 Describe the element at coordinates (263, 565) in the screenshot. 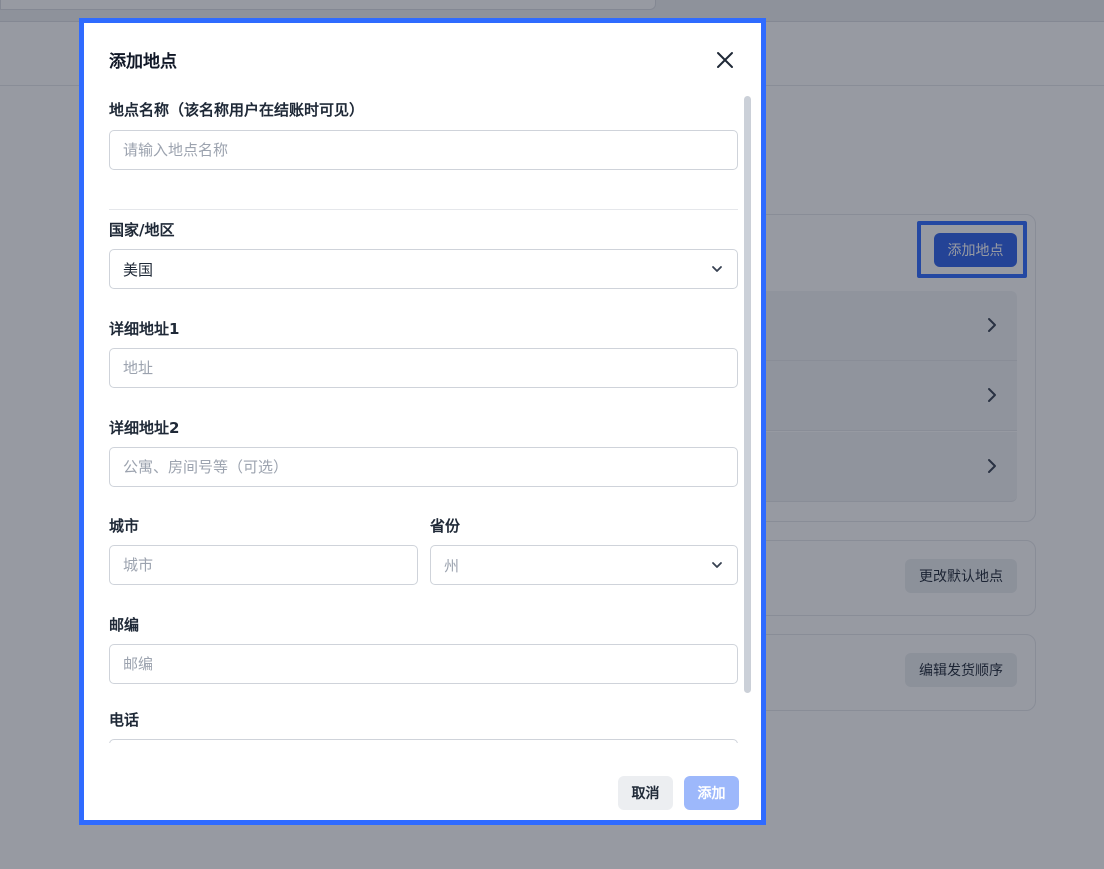

I see `city-input` at that location.